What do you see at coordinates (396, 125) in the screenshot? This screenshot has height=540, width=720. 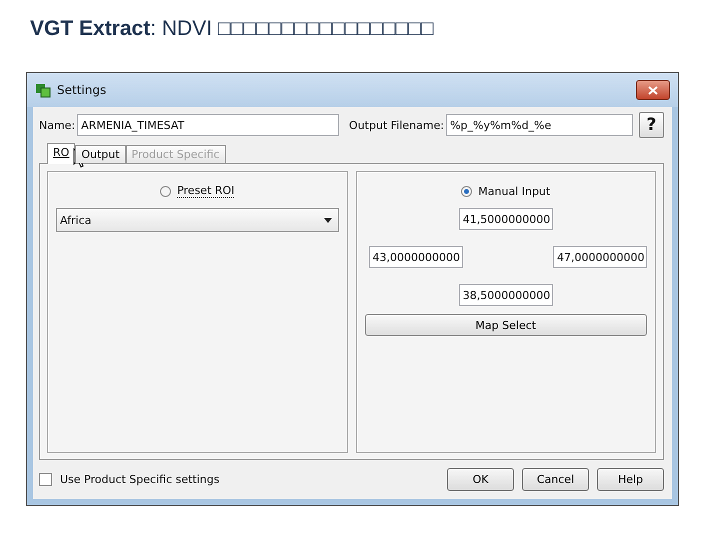 I see `field-label: Output Filename:` at bounding box center [396, 125].